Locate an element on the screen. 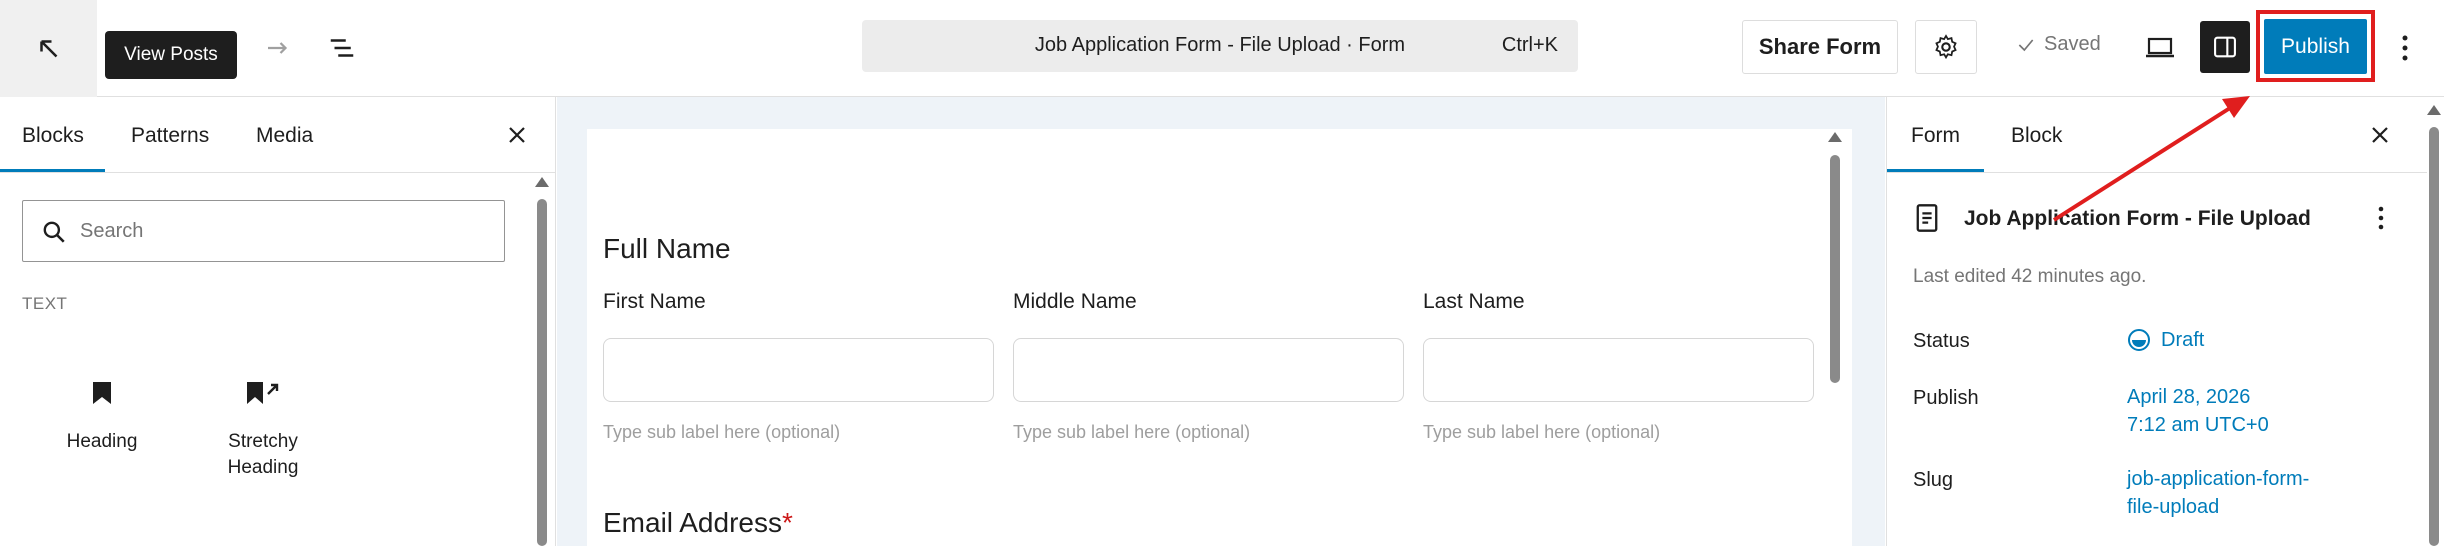 This screenshot has width=2444, height=546. form-settings-button is located at coordinates (1946, 47).